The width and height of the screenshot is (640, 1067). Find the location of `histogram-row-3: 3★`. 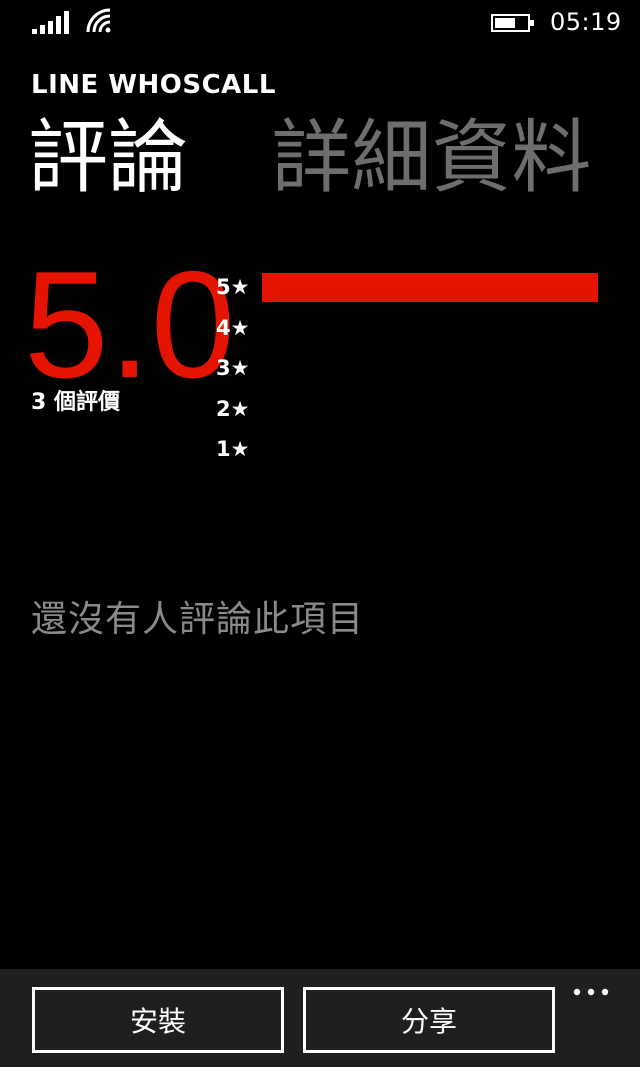

histogram-row-3: 3★ is located at coordinates (416, 373).